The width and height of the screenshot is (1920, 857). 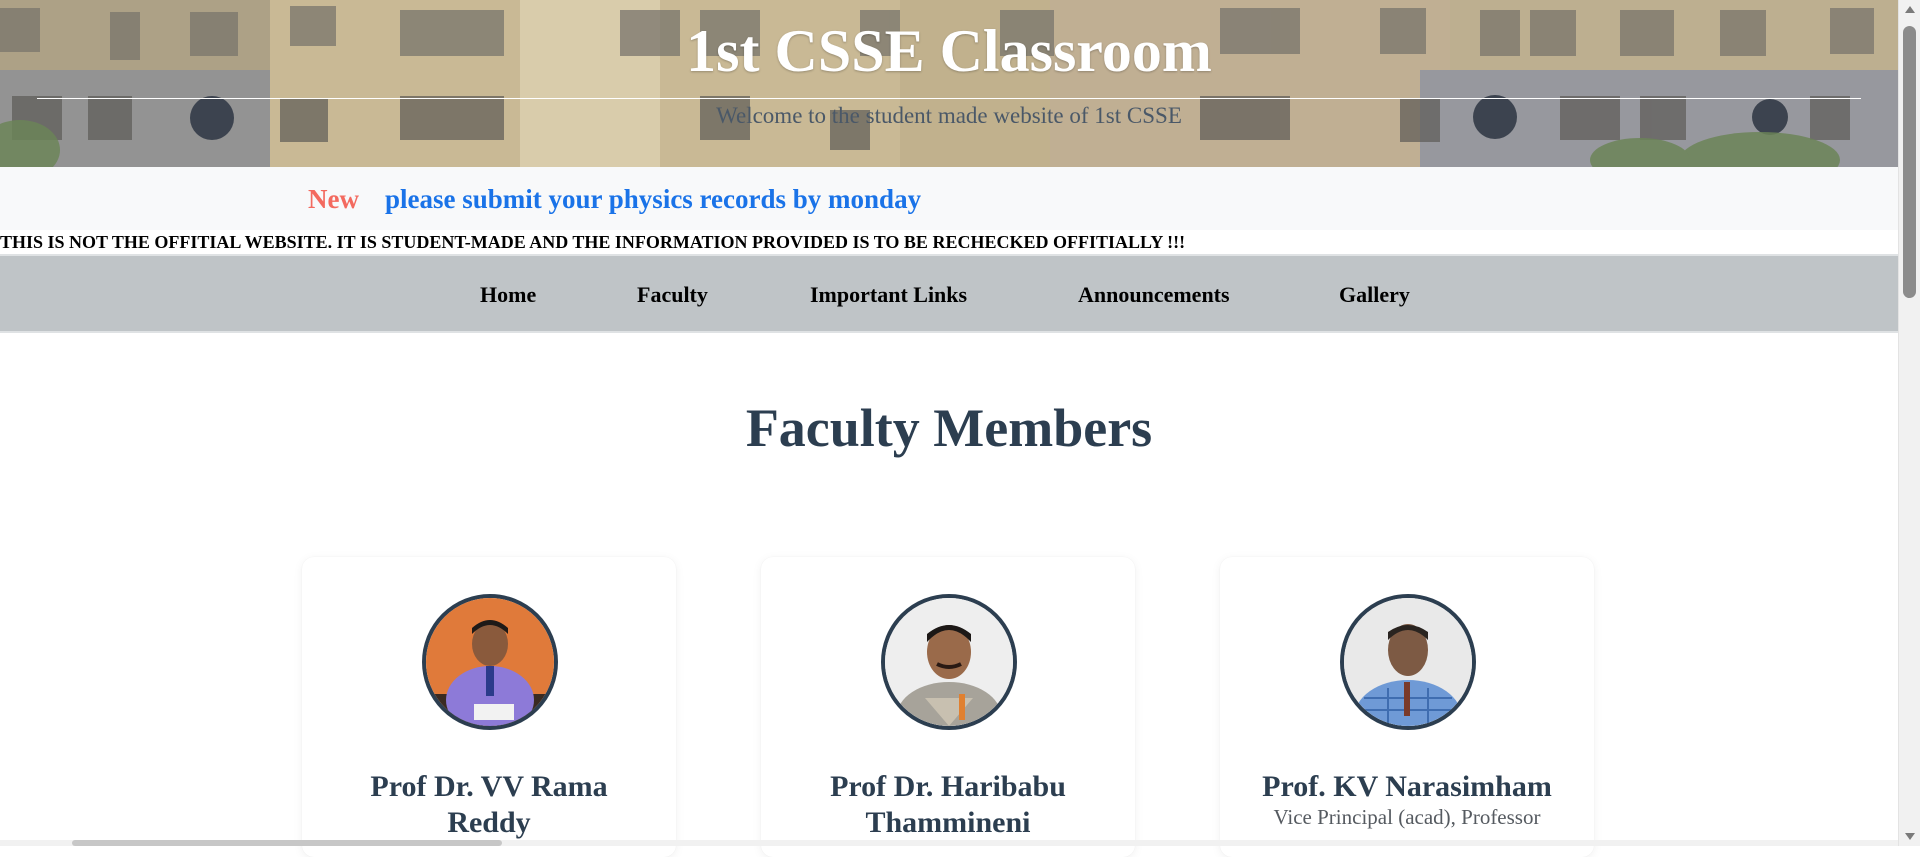 I want to click on section-title: Faculty Members, so click(x=949, y=428).